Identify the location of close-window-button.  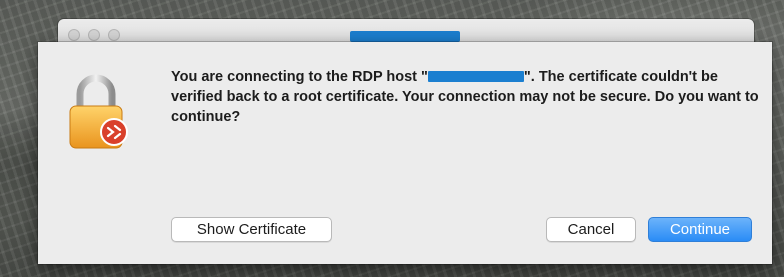
(74, 35).